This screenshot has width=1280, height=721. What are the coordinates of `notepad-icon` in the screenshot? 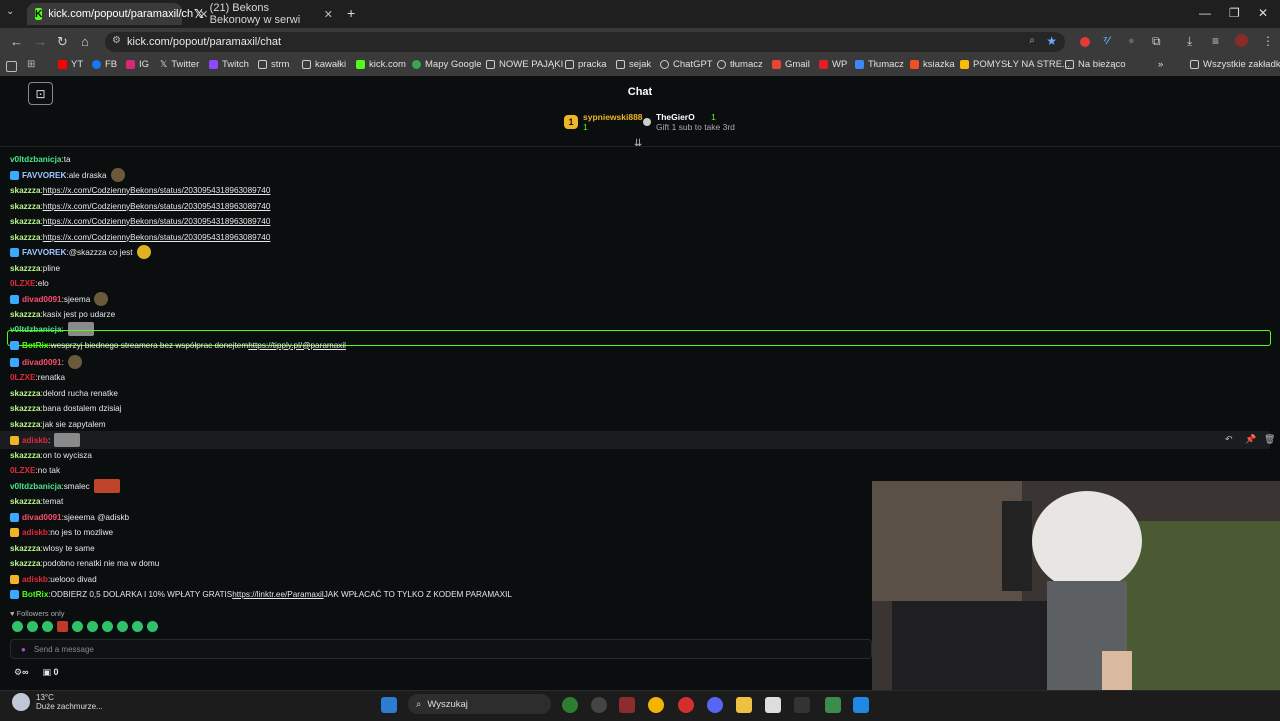 It's located at (861, 705).